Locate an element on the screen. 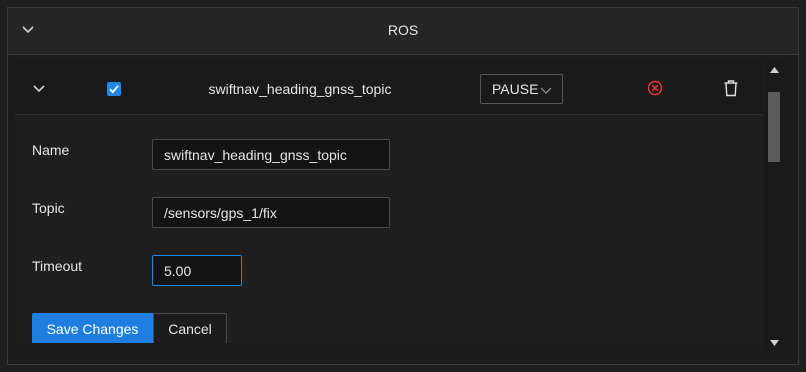 The width and height of the screenshot is (806, 372). enabled-checkbox is located at coordinates (114, 89).